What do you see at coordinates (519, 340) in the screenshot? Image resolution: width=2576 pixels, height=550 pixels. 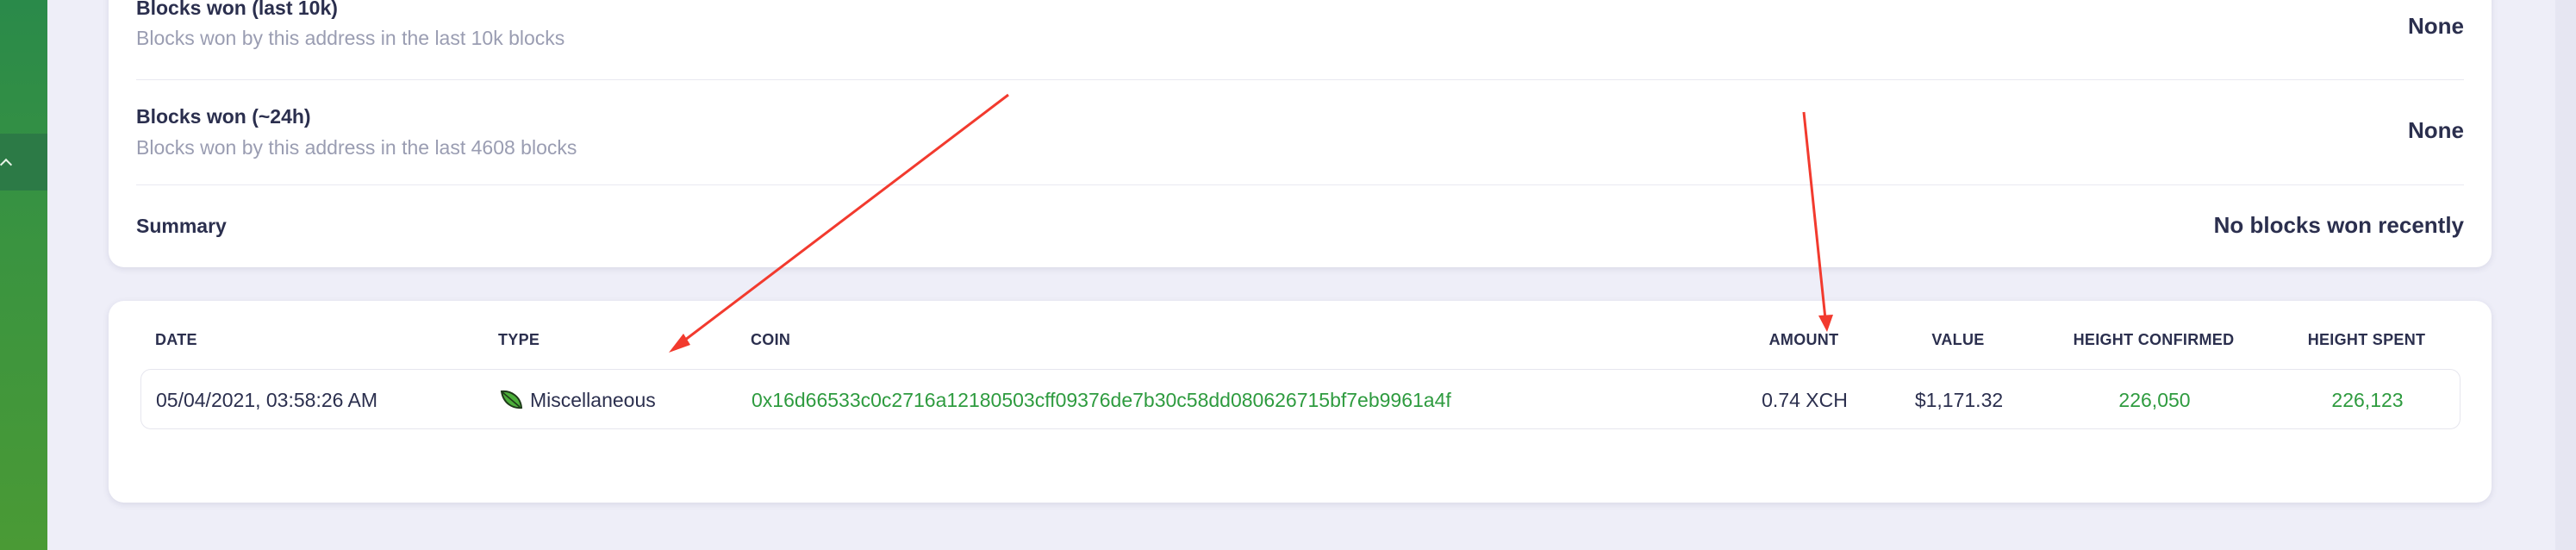 I see `column-header-type: TYPE` at bounding box center [519, 340].